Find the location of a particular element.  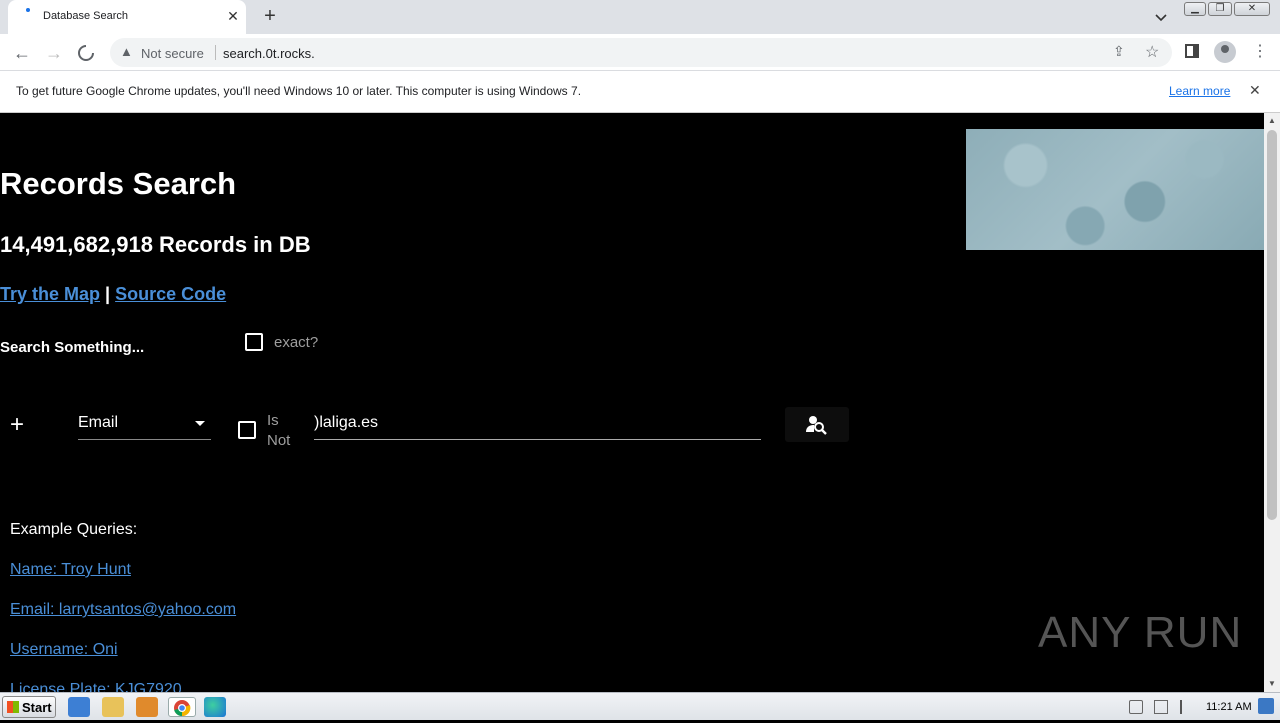

chrome-taskbar-button is located at coordinates (182, 707).